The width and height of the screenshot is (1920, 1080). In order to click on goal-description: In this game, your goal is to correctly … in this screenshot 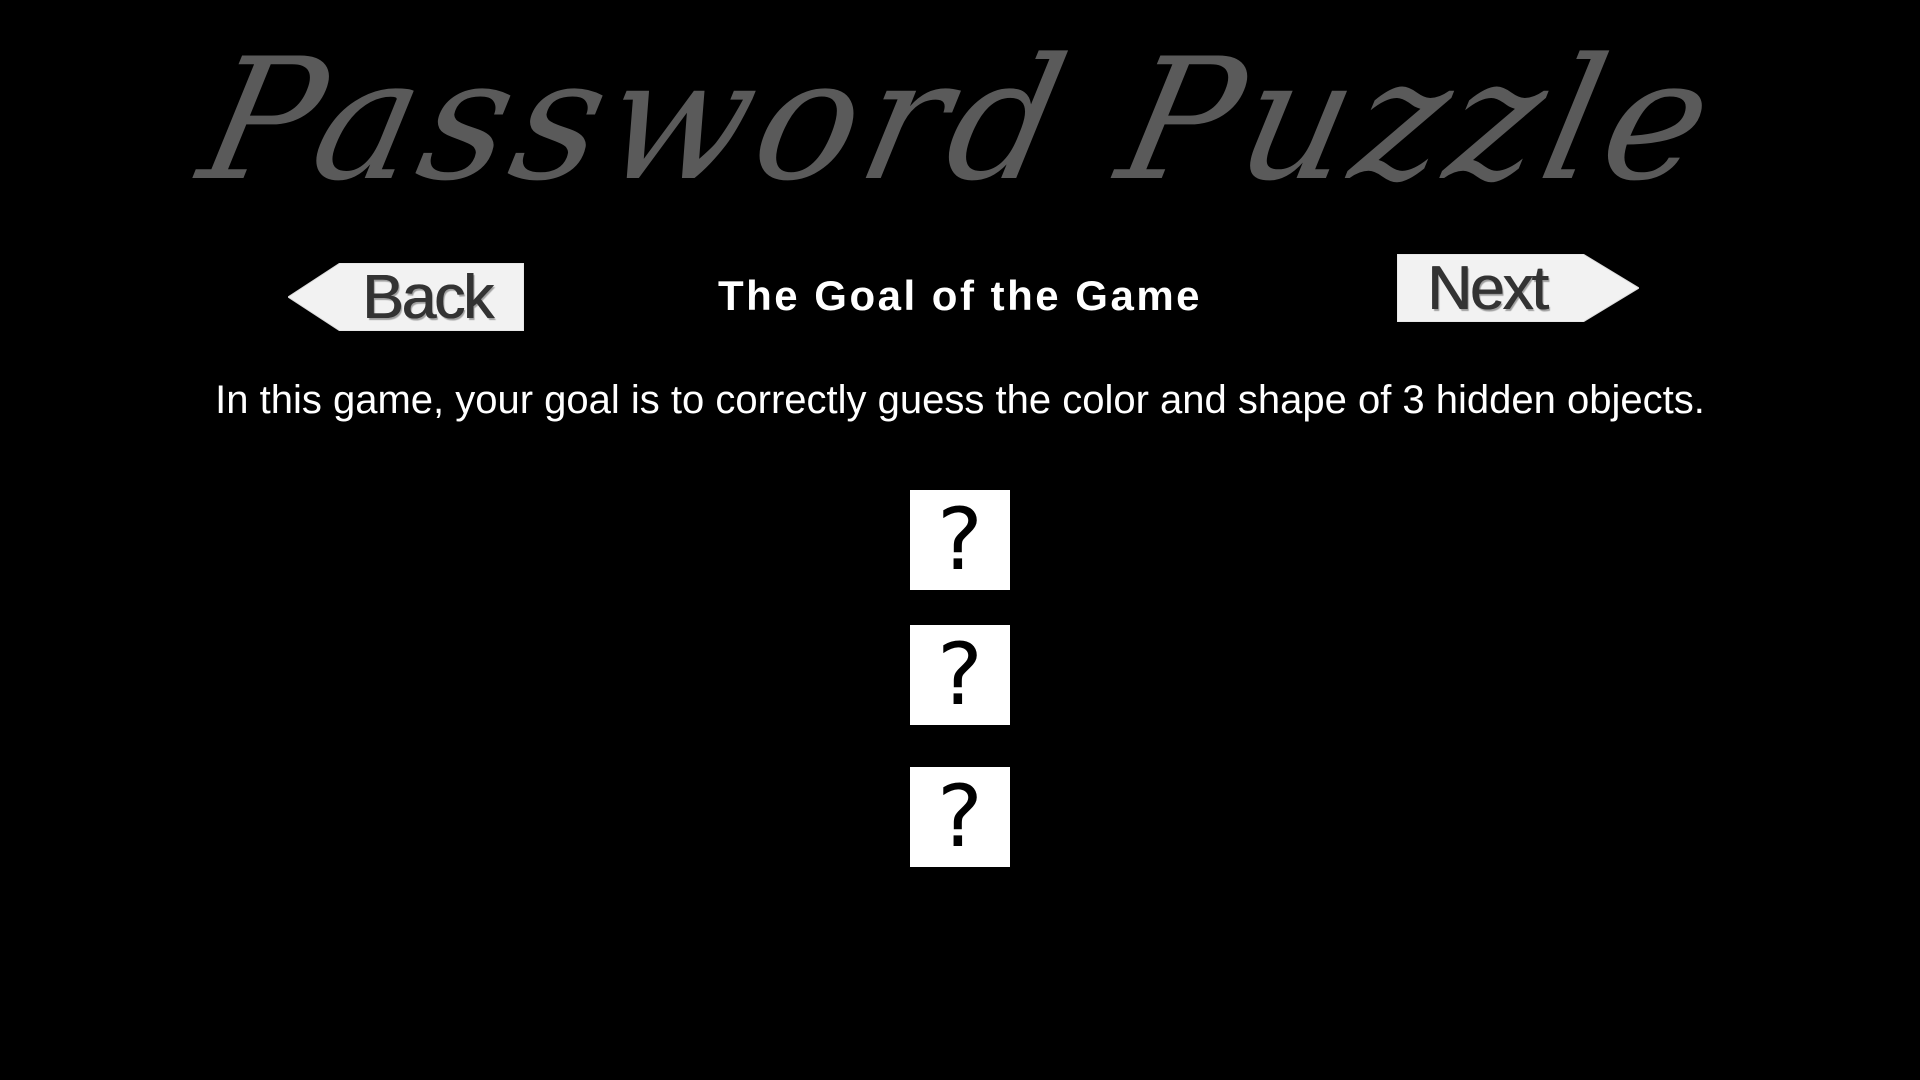, I will do `click(960, 400)`.